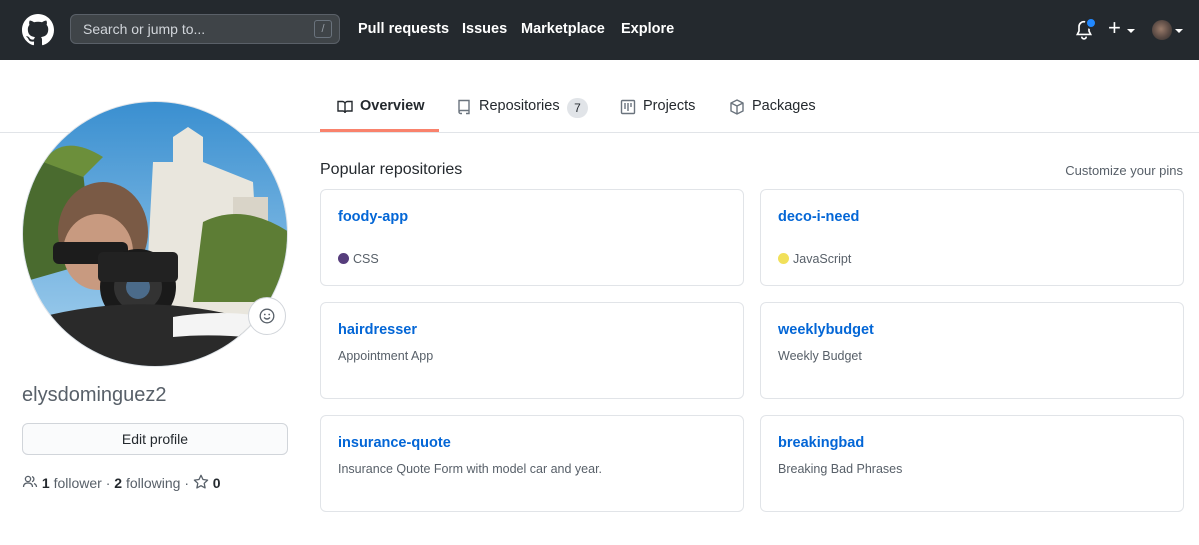  What do you see at coordinates (563, 29) in the screenshot?
I see `nav-marketplace: Marketplace` at bounding box center [563, 29].